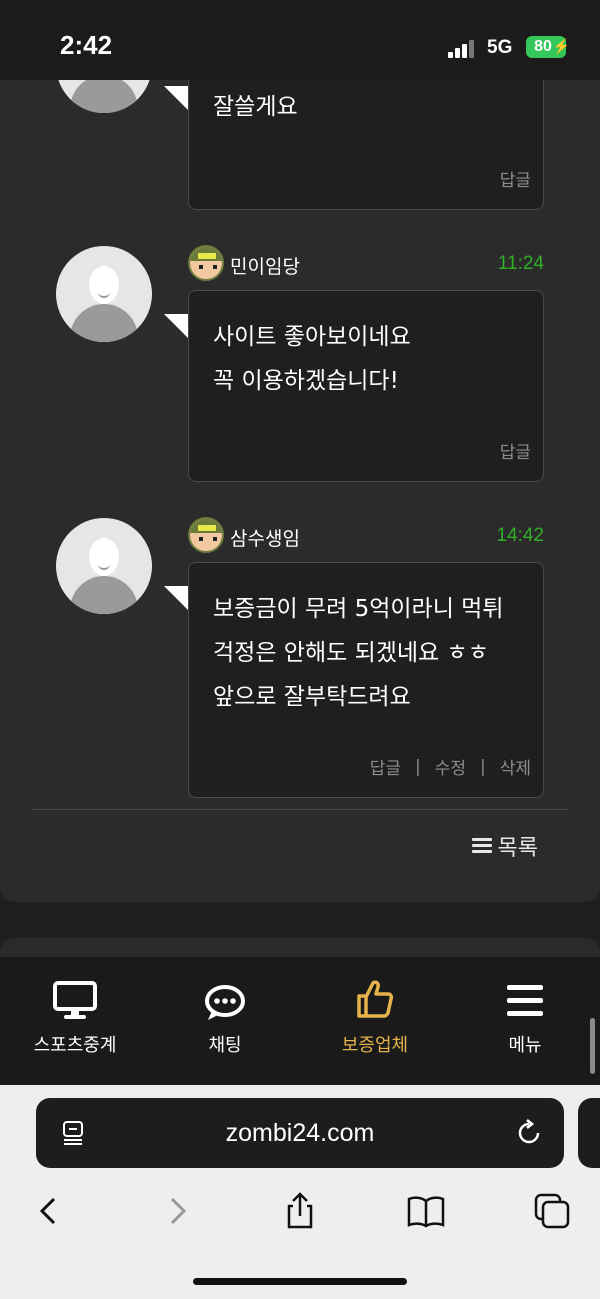 This screenshot has height=1299, width=600. What do you see at coordinates (306, 381) in the screenshot?
I see `comment-line: 꼭 이용하겠습니다!` at bounding box center [306, 381].